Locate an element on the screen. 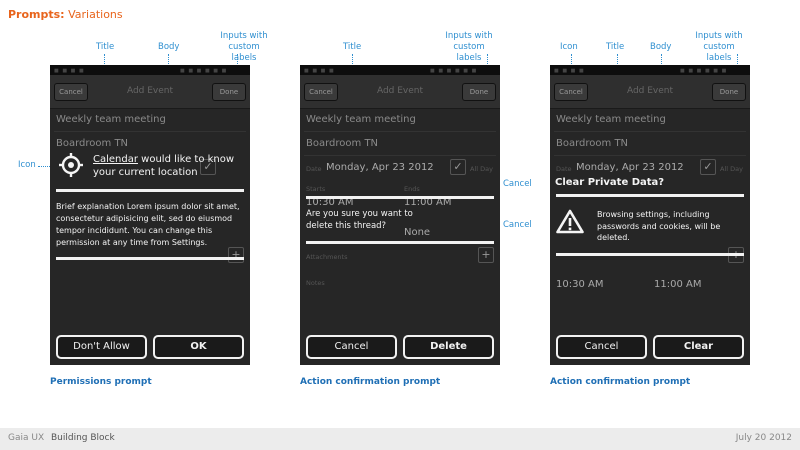 The image size is (800, 450). end-time-field: 11:00 AM is located at coordinates (677, 284).